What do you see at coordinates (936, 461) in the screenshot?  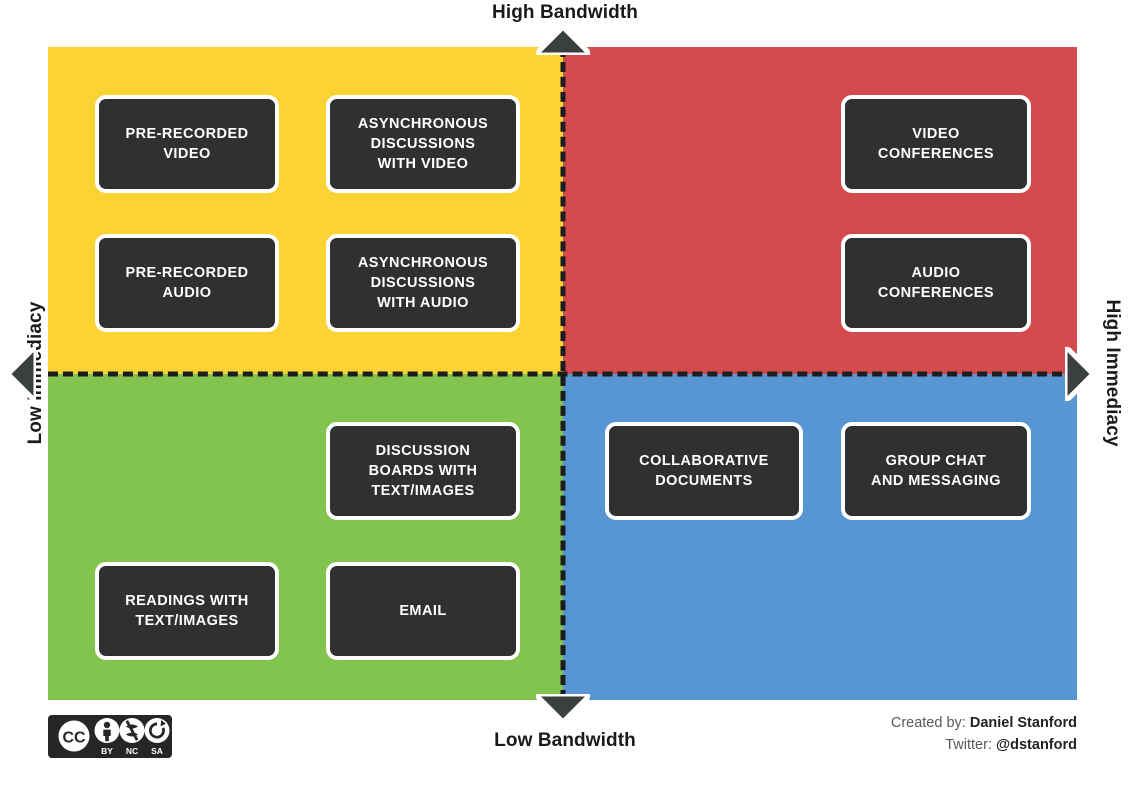 I see `item-line: GROUP CHAT` at bounding box center [936, 461].